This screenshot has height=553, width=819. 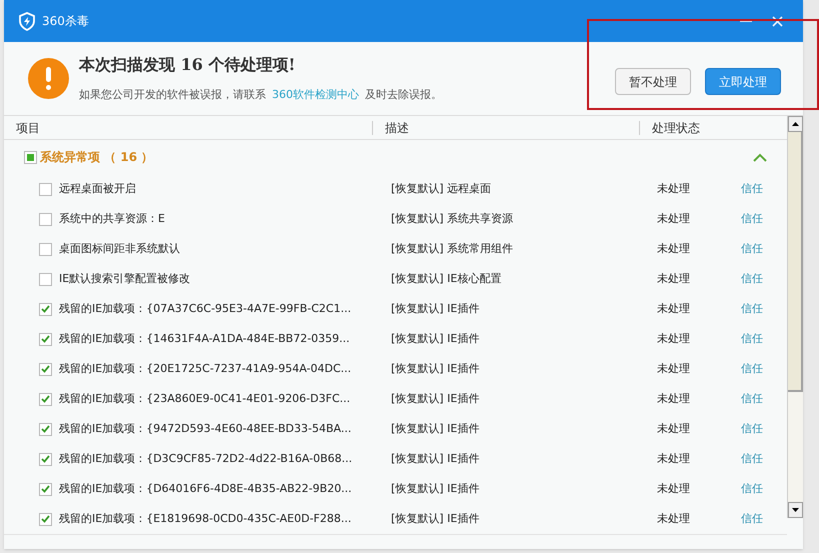 I want to click on scan-result-title: 本次扫描发现 16 个待处理项!, so click(x=187, y=65).